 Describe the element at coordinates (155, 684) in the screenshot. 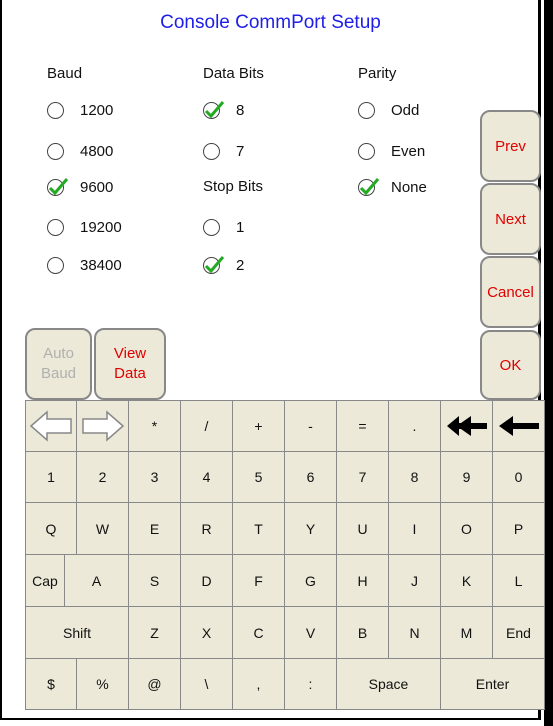

I see `key-at: @` at that location.